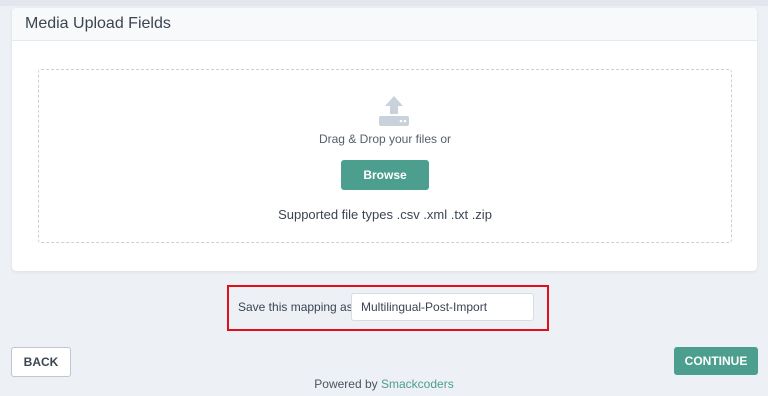 The image size is (768, 396). What do you see at coordinates (295, 307) in the screenshot?
I see `save-mapping-label: Save this mapping as` at bounding box center [295, 307].